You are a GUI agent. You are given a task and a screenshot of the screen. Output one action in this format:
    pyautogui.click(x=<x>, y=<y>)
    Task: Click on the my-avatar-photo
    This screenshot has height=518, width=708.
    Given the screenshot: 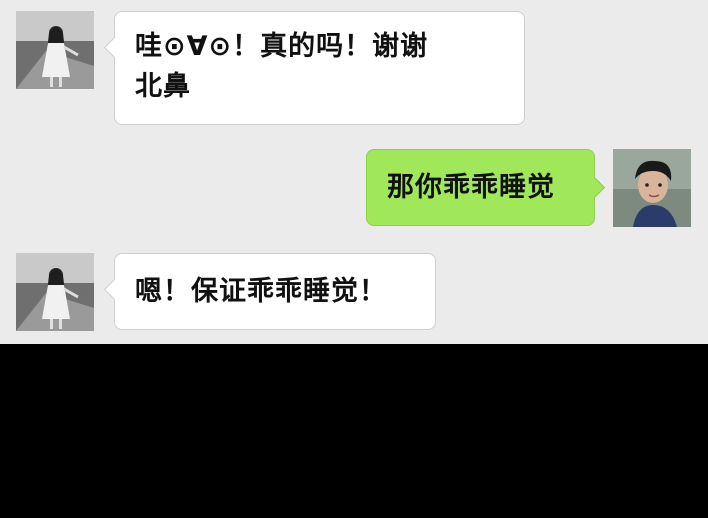 What is the action you would take?
    pyautogui.click(x=652, y=188)
    